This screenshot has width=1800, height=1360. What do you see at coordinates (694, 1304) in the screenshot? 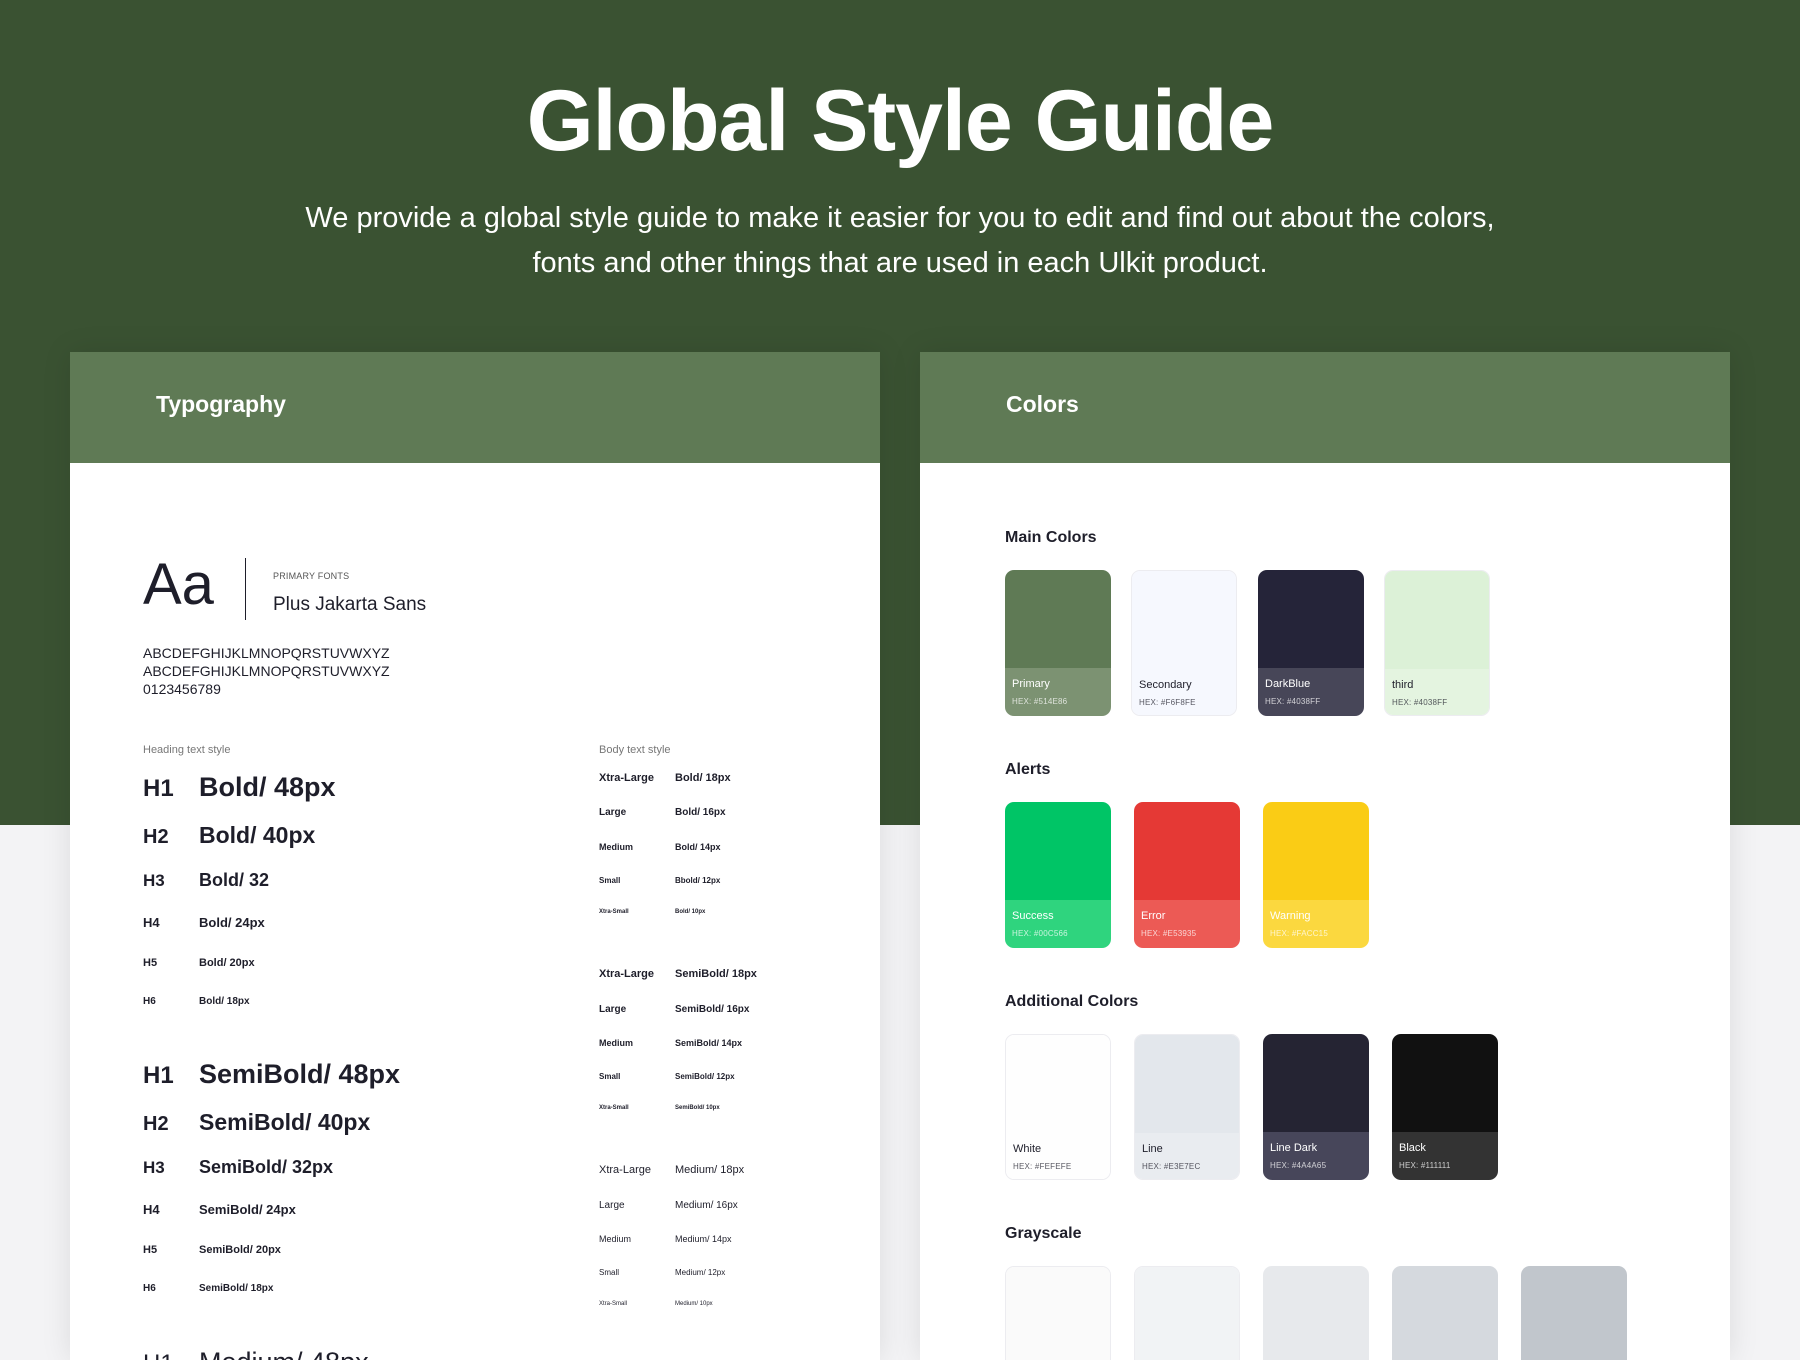
I see `body-spec: Medium/ 10px` at bounding box center [694, 1304].